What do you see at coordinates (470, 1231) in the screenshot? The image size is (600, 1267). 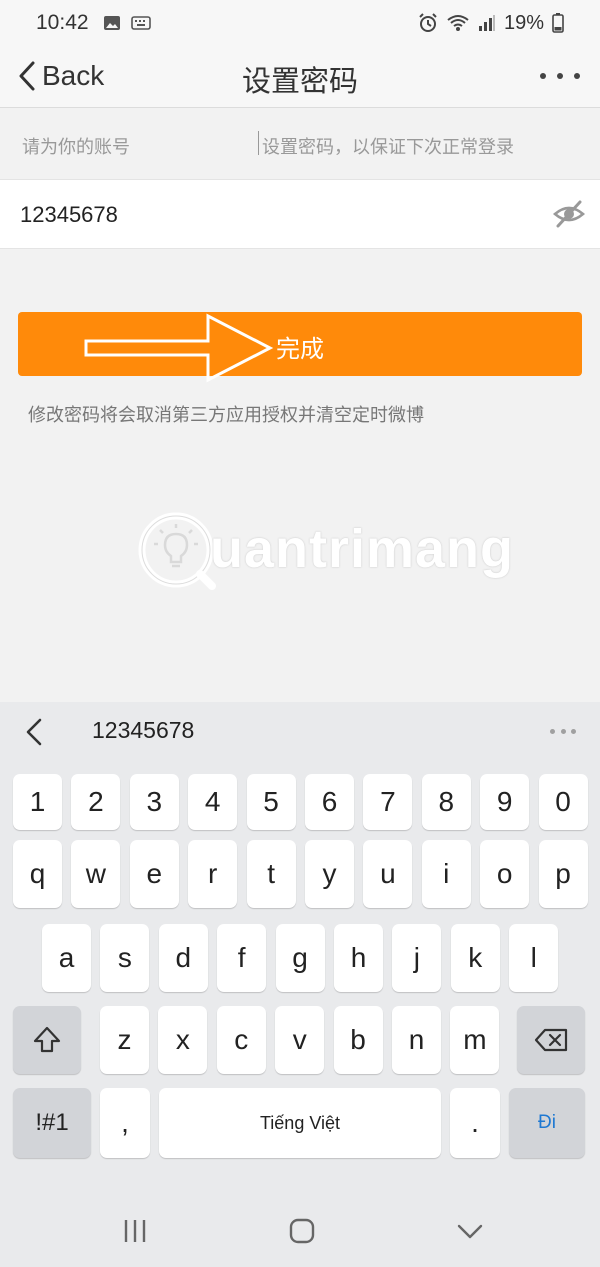 I see `chevron-down-icon` at bounding box center [470, 1231].